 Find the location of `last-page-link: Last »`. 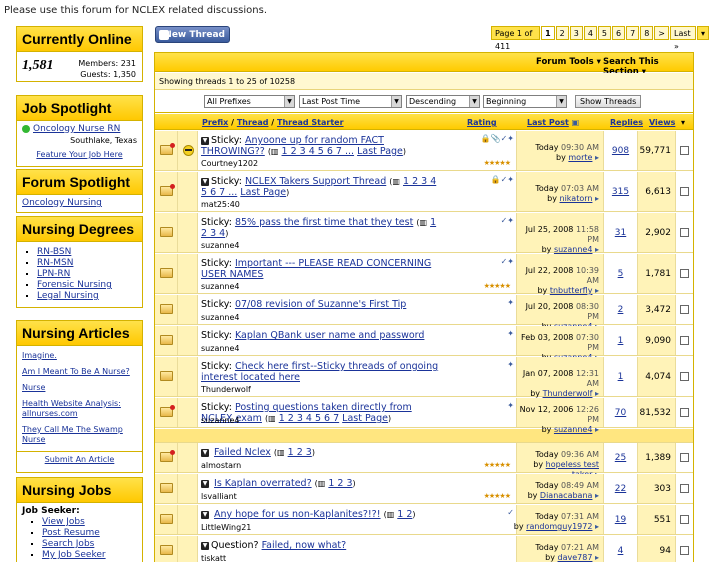

last-page-link: Last » is located at coordinates (683, 38).